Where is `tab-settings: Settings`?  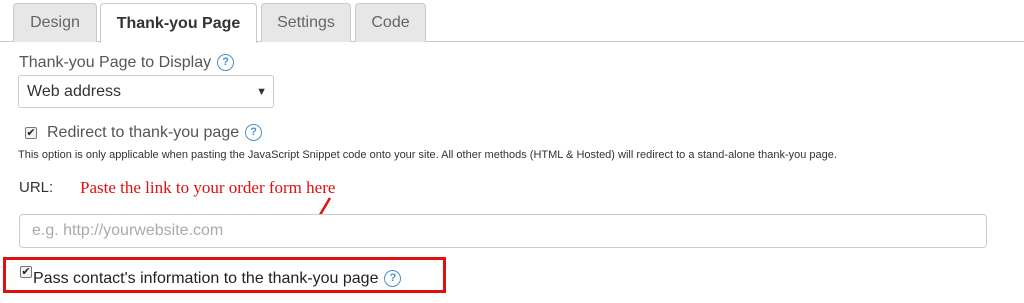
tab-settings: Settings is located at coordinates (306, 22).